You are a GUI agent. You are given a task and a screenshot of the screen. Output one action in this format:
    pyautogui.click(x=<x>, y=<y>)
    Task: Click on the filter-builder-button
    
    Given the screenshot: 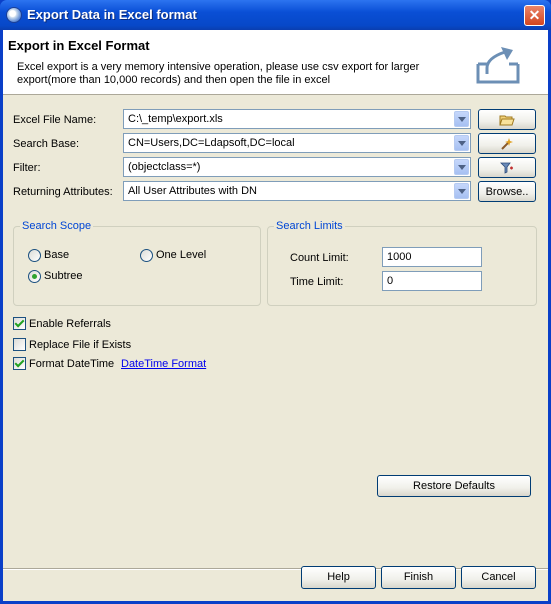 What is the action you would take?
    pyautogui.click(x=507, y=167)
    